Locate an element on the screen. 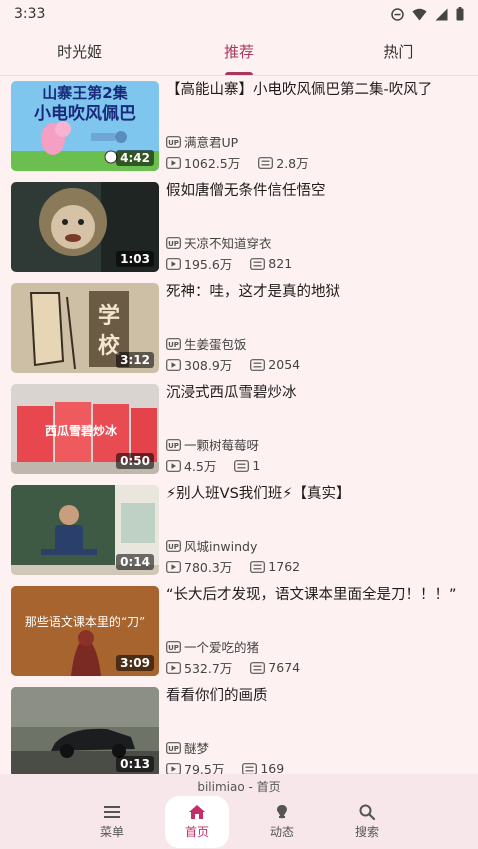  dynamic-icon is located at coordinates (282, 812).